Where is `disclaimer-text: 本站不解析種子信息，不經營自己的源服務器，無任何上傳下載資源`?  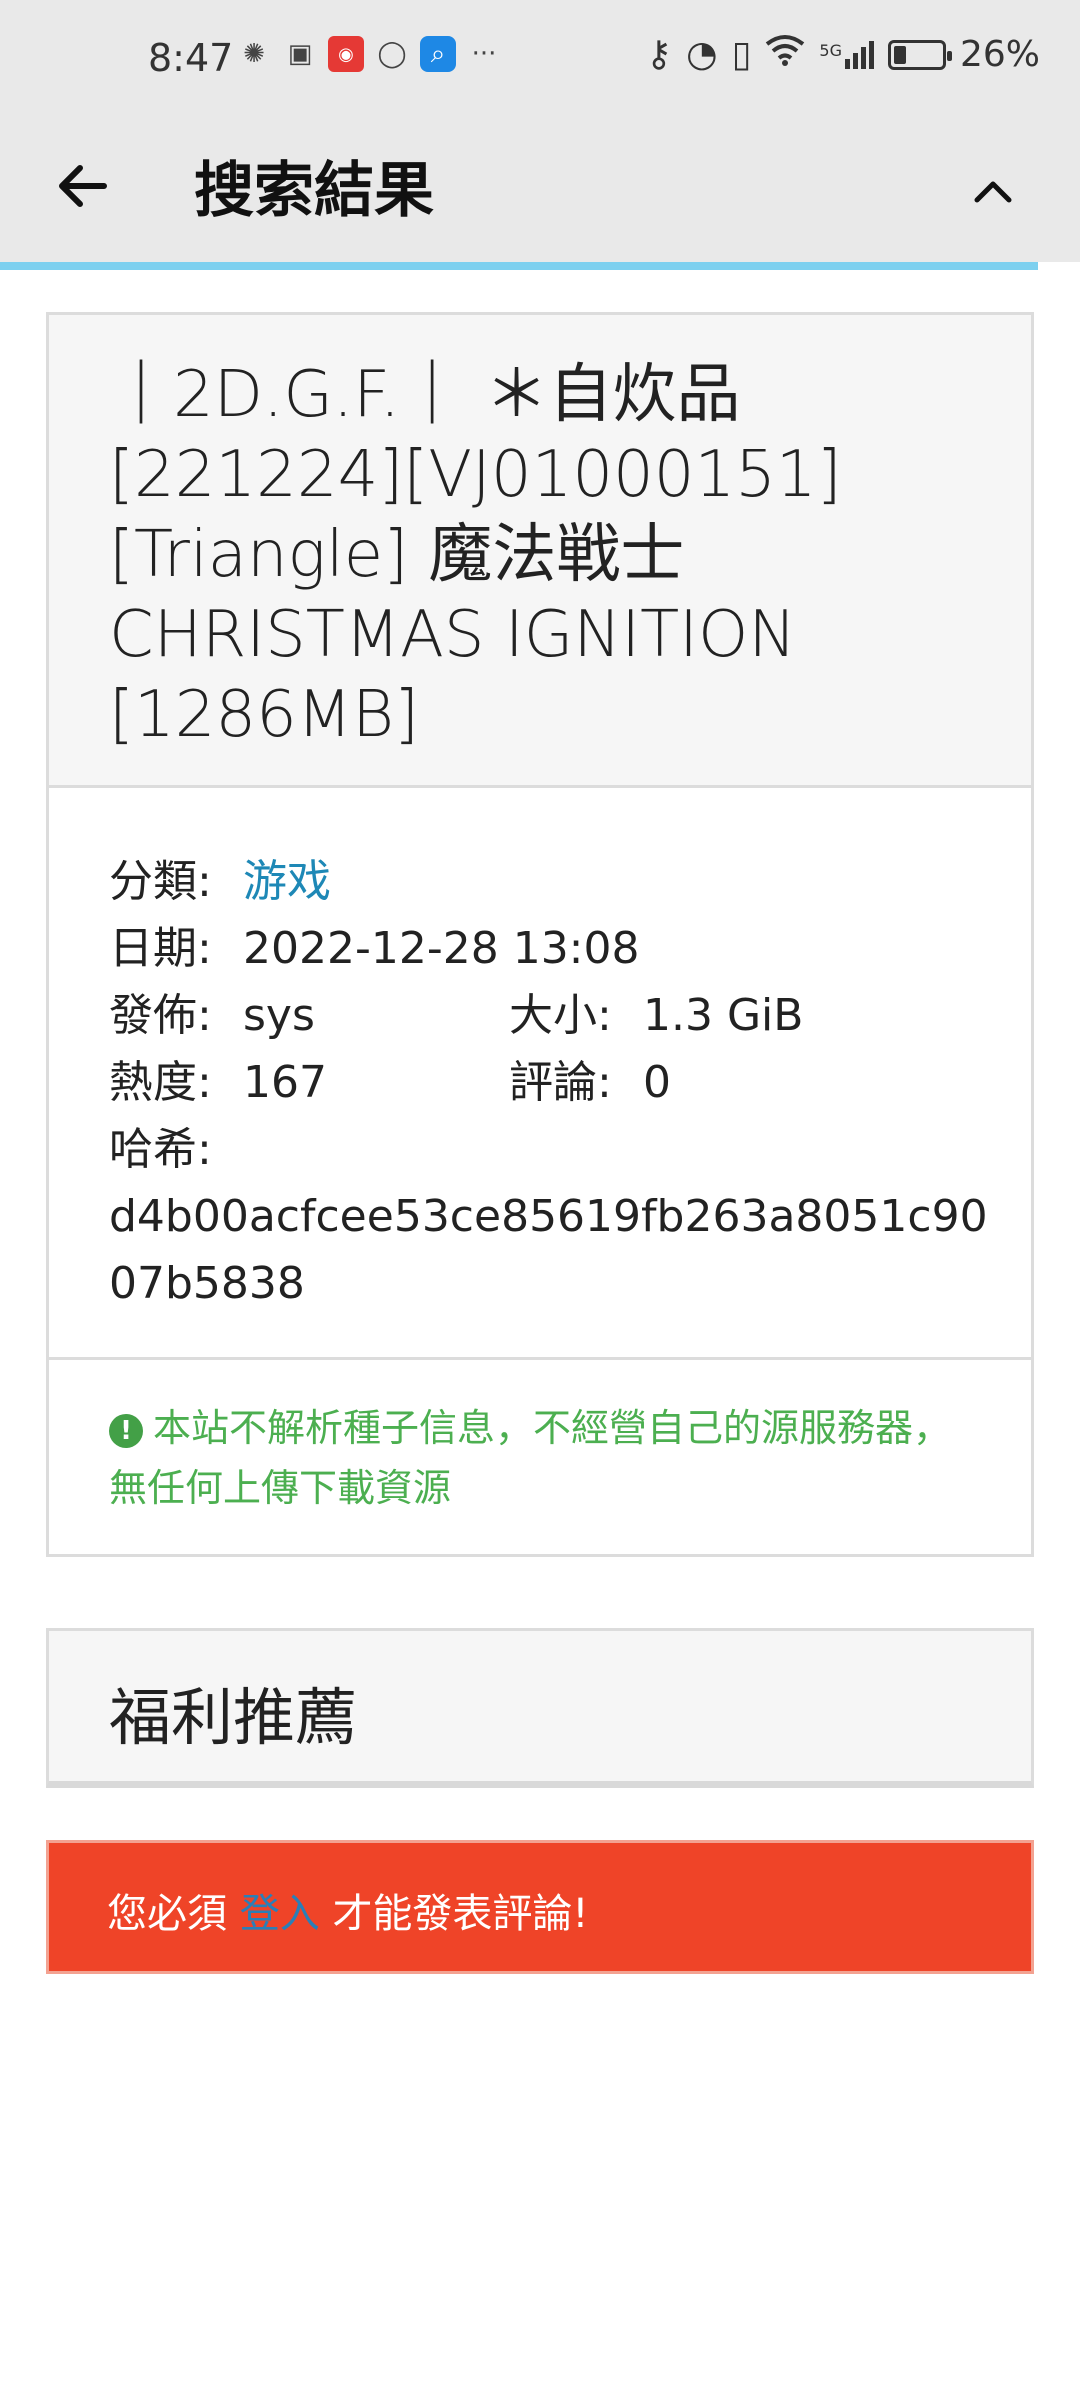
disclaimer-text: 本站不解析種子信息，不經營自己的源服務器，無任何上傳下載資源 is located at coordinates (530, 1458).